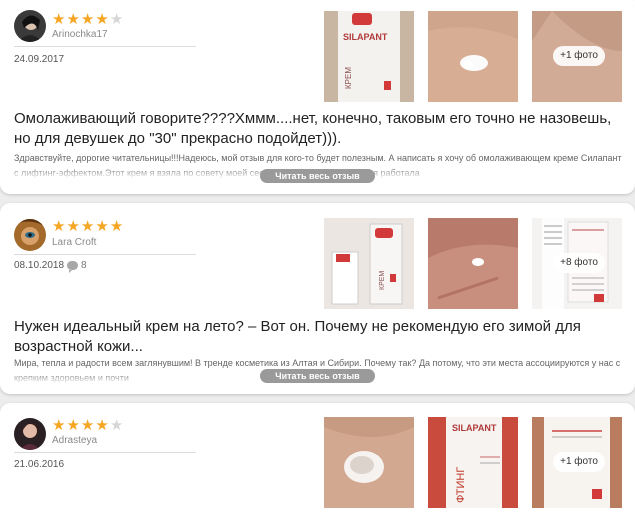 Image resolution: width=635 pixels, height=520 pixels. What do you see at coordinates (74, 242) in the screenshot?
I see `author-name: Lara Croft` at bounding box center [74, 242].